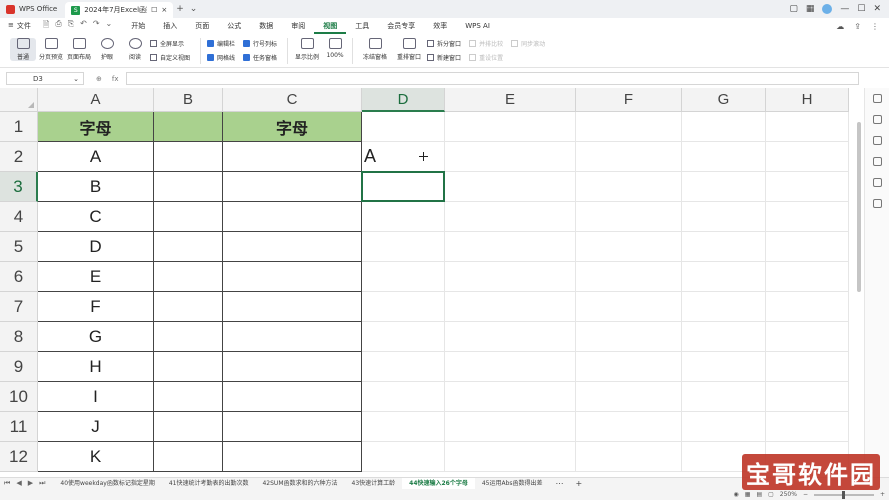 The height and width of the screenshot is (500, 889). What do you see at coordinates (292, 187) in the screenshot?
I see `cell-c3` at bounding box center [292, 187].